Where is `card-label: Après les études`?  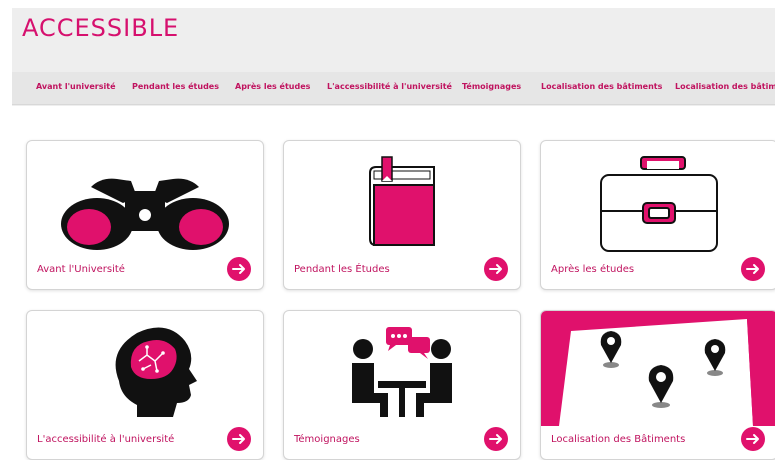 card-label: Après les études is located at coordinates (593, 269).